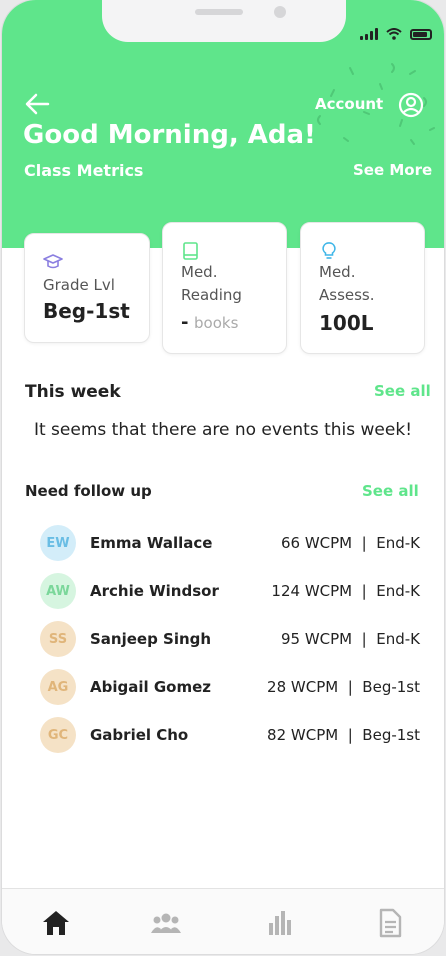 This screenshot has width=446, height=956. What do you see at coordinates (86, 311) in the screenshot?
I see `metric-value: Beg-1st` at bounding box center [86, 311].